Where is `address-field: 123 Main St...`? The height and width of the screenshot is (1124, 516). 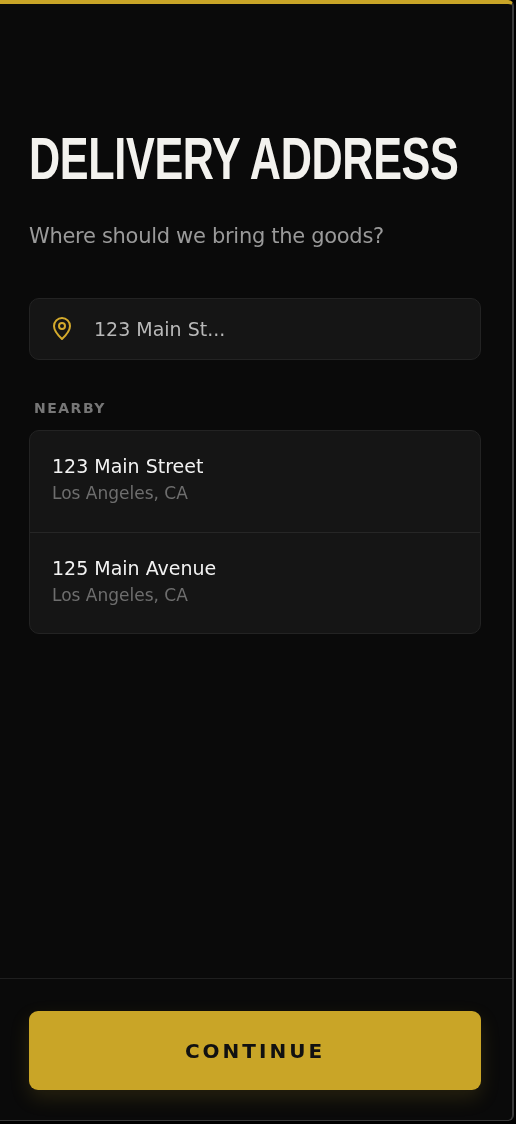
address-field: 123 Main St... is located at coordinates (255, 329).